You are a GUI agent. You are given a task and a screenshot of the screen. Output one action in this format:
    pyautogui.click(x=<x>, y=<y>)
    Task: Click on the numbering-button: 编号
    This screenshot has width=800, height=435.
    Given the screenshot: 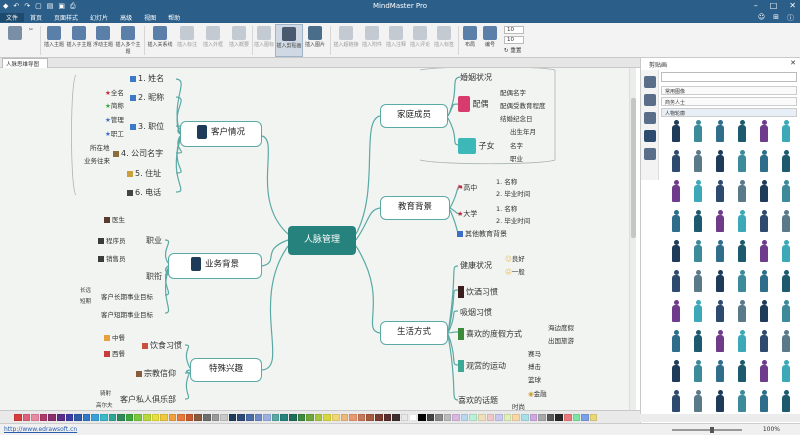 What is the action you would take?
    pyautogui.click(x=490, y=36)
    